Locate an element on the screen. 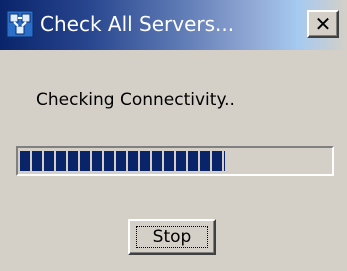 This screenshot has width=347, height=271. server-network-icon is located at coordinates (20, 24).